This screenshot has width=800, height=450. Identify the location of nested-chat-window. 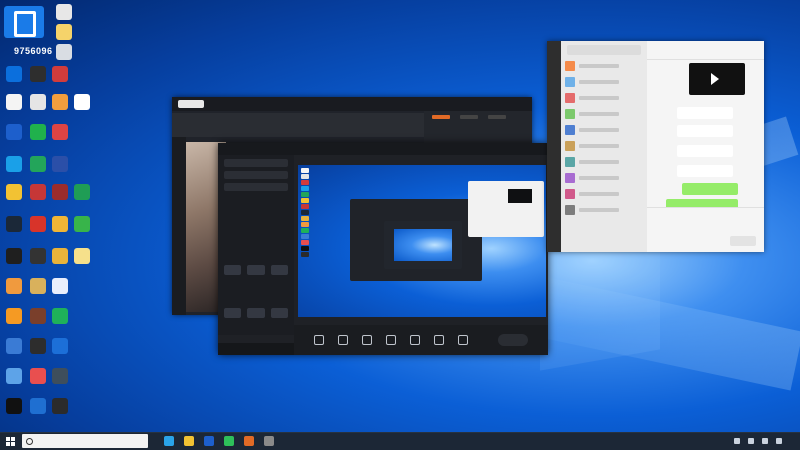
(506, 209).